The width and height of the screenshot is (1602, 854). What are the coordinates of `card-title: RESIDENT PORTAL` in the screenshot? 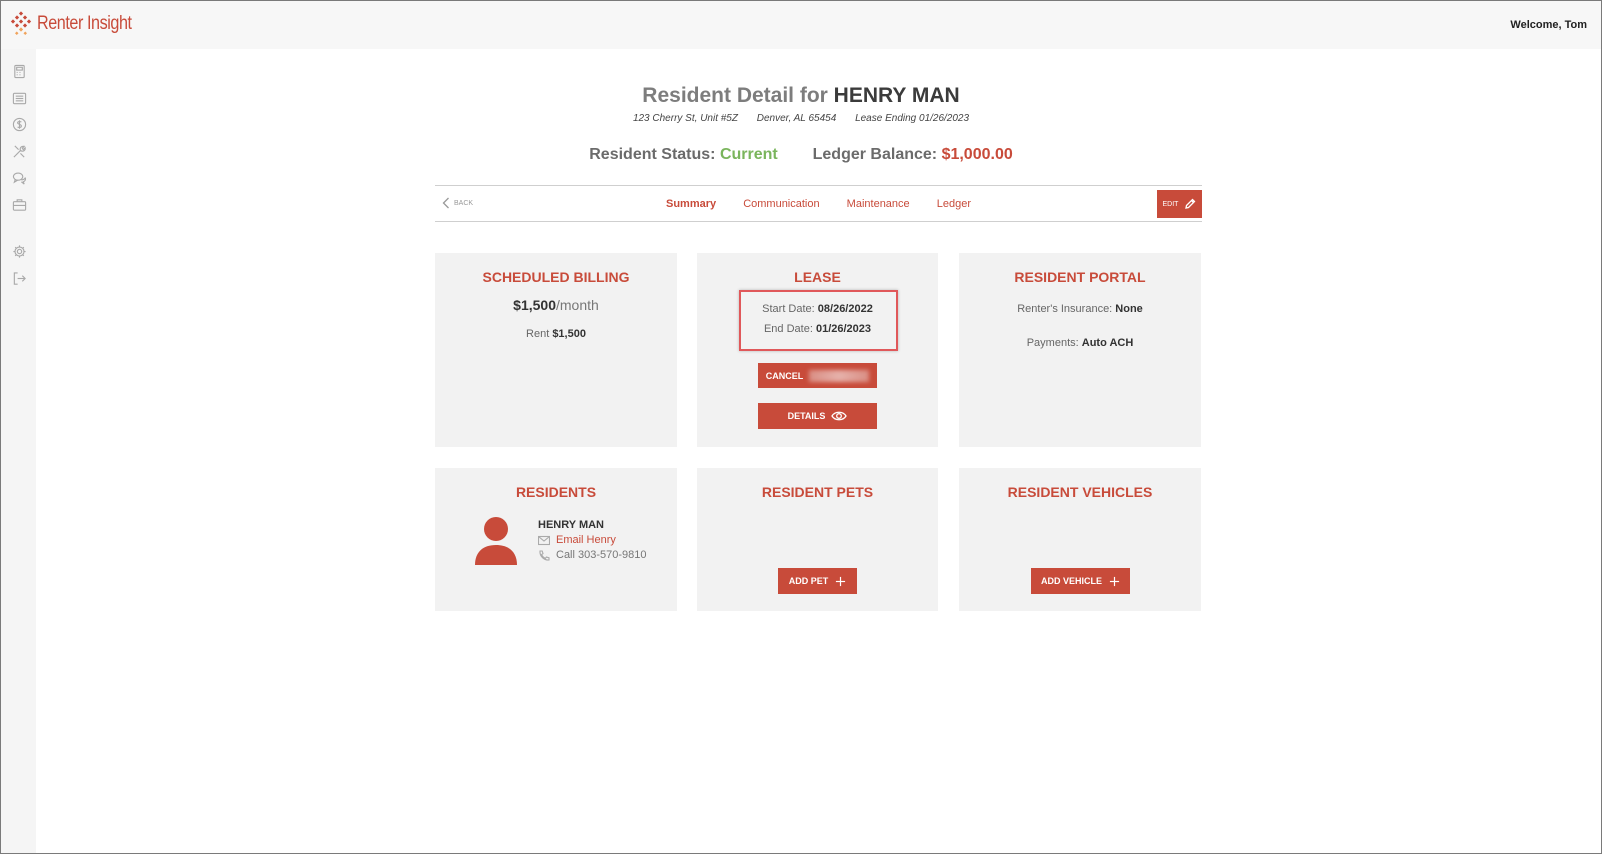 It's located at (1080, 277).